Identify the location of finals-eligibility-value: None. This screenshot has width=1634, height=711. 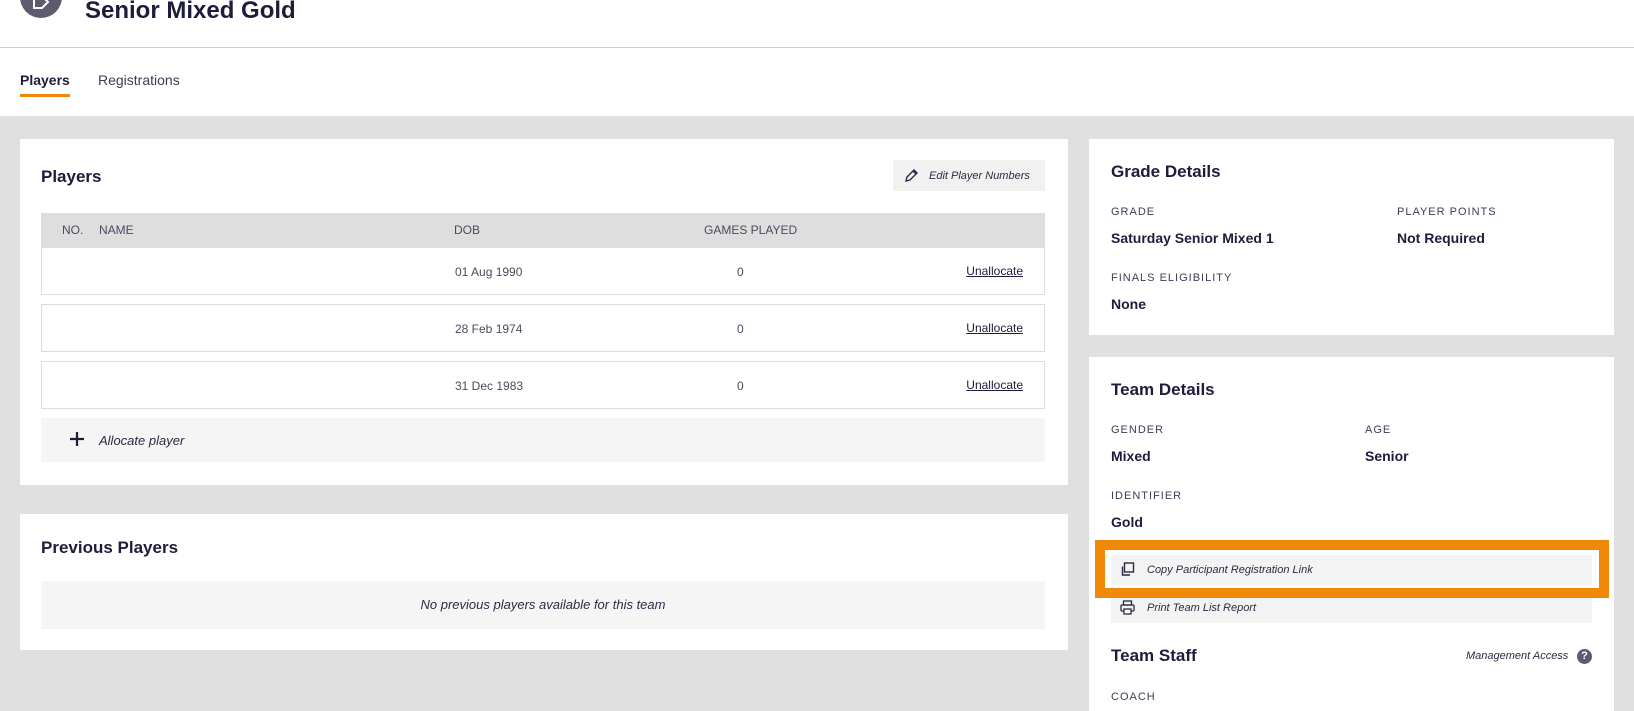
(1128, 304).